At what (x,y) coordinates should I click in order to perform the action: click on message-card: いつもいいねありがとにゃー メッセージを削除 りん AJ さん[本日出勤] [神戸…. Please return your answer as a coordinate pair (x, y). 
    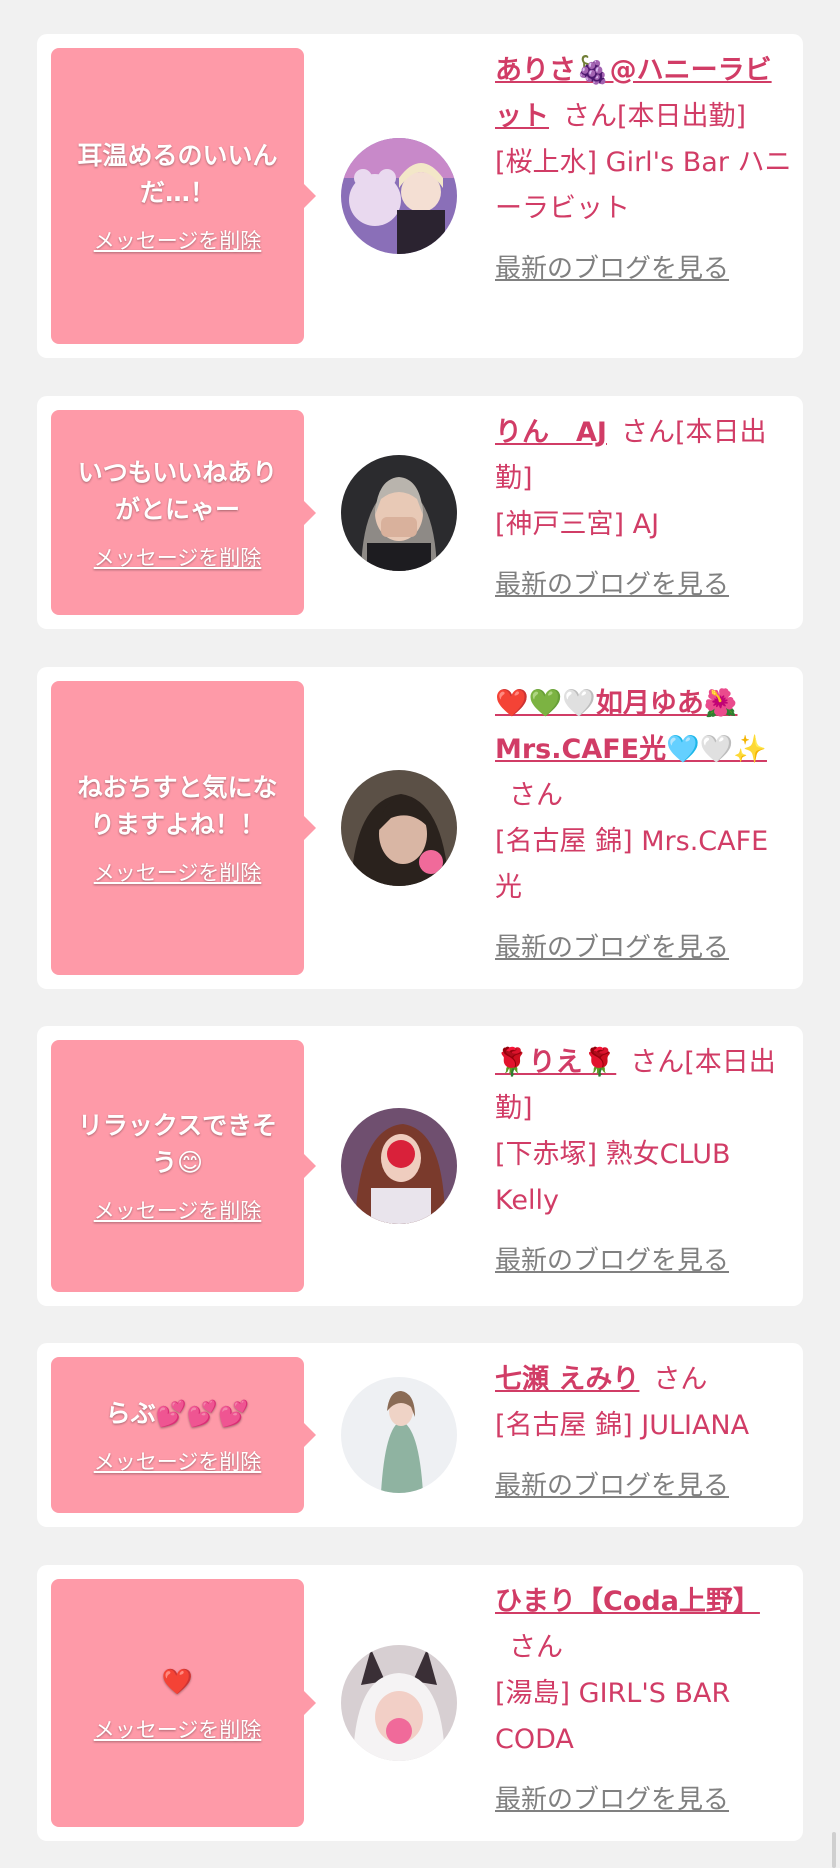
    Looking at the image, I should click on (420, 512).